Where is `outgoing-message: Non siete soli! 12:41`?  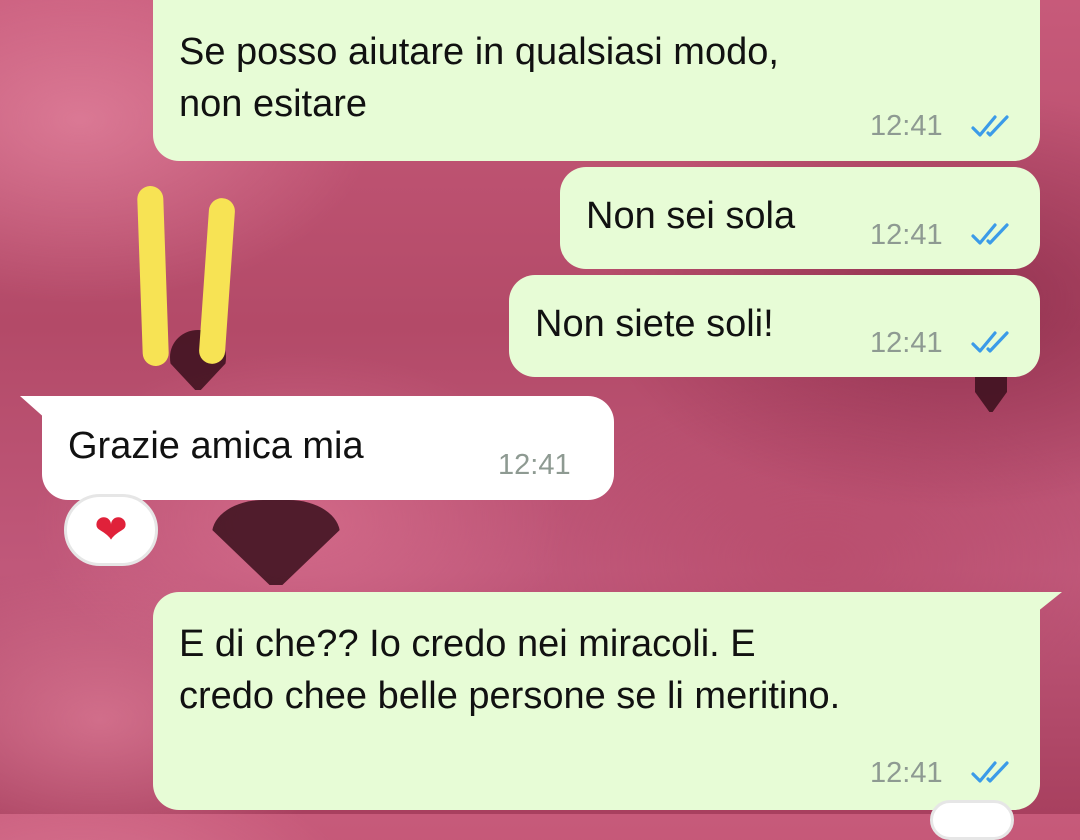 outgoing-message: Non siete soli! 12:41 is located at coordinates (774, 326).